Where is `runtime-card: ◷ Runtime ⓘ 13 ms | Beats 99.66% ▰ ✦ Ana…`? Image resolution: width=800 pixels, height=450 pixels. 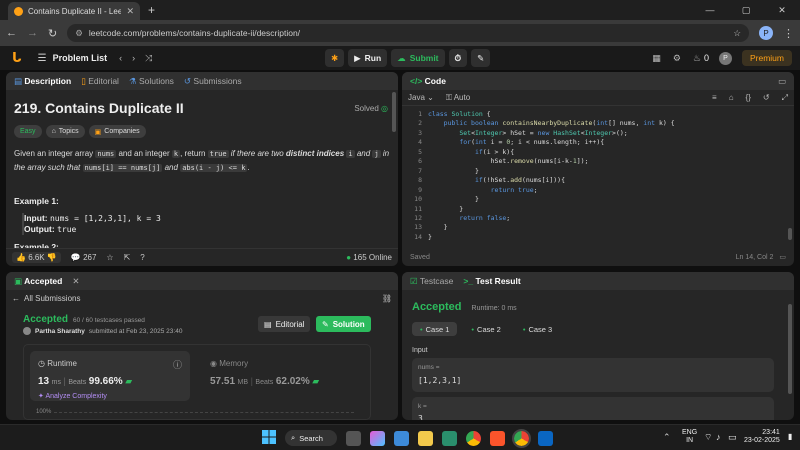
runtime-card: ◷ Runtime ⓘ 13 ms | Beats 99.66% ▰ ✦ Ana… is located at coordinates (110, 376).